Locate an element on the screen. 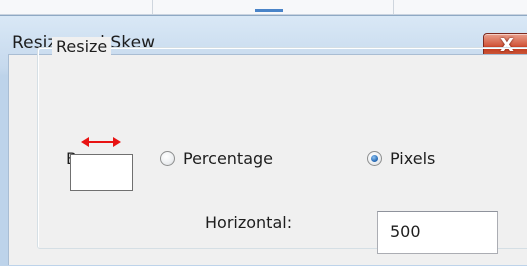 The width and height of the screenshot is (527, 266). pixels-radio-label: Pixels is located at coordinates (412, 158).